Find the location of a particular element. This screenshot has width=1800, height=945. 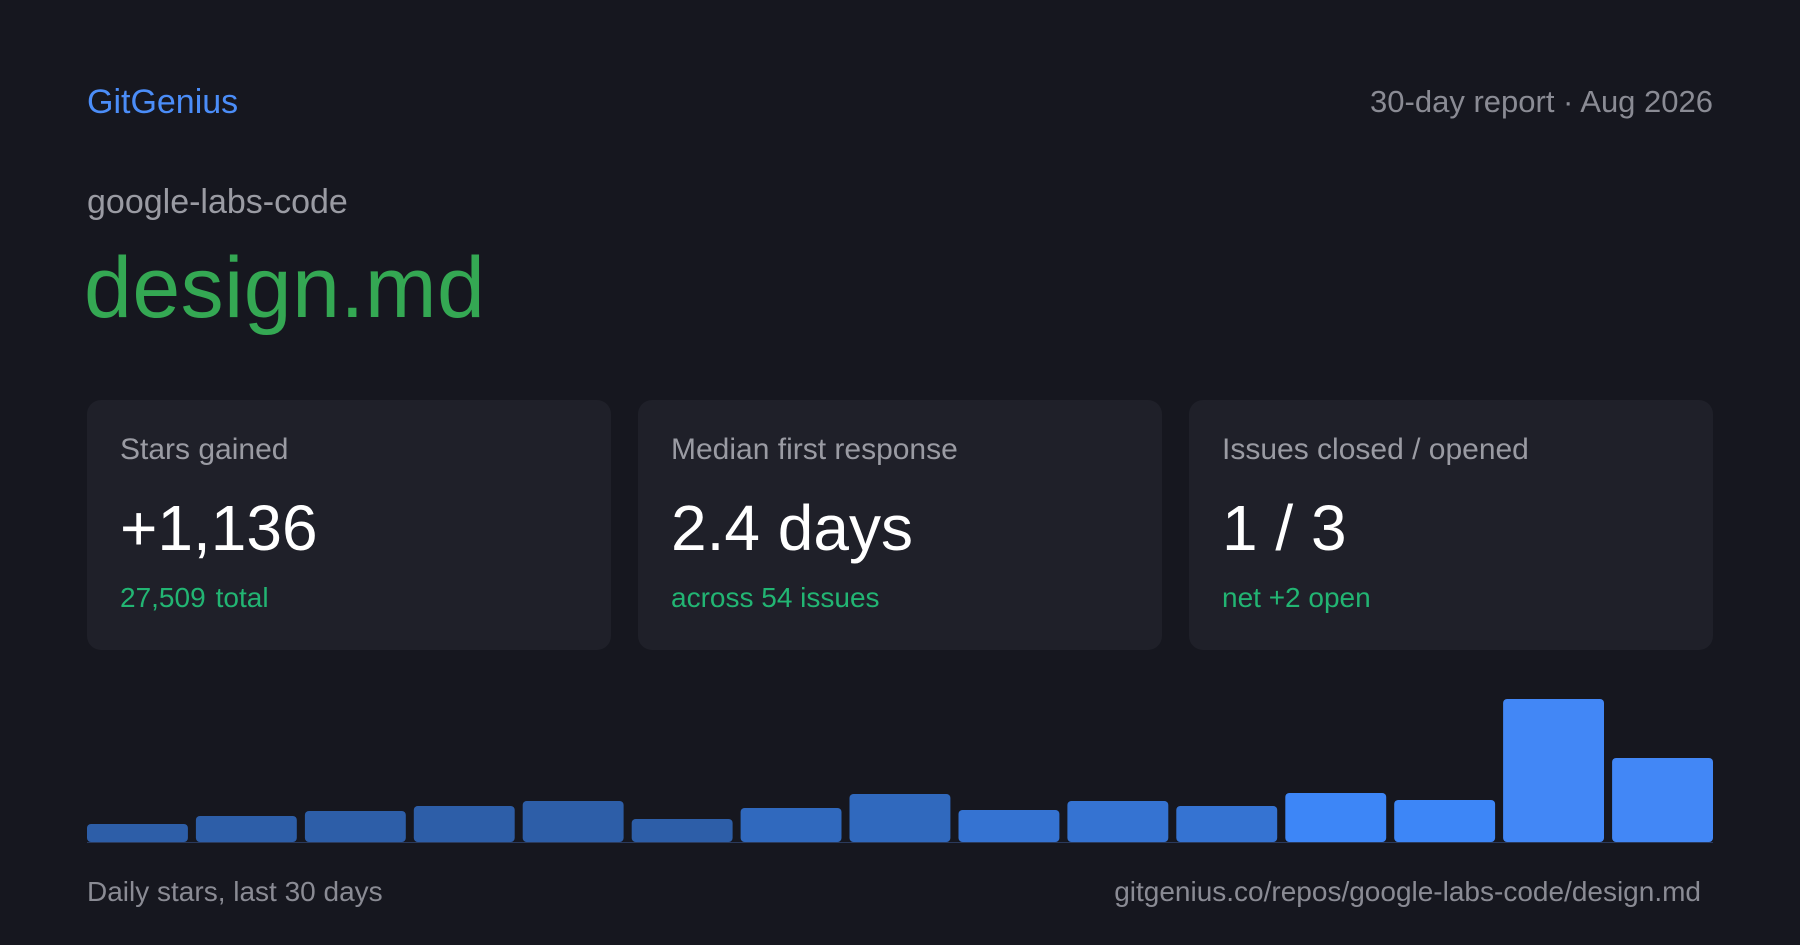

stars-card-subtext: 27,509 total is located at coordinates (349, 598).